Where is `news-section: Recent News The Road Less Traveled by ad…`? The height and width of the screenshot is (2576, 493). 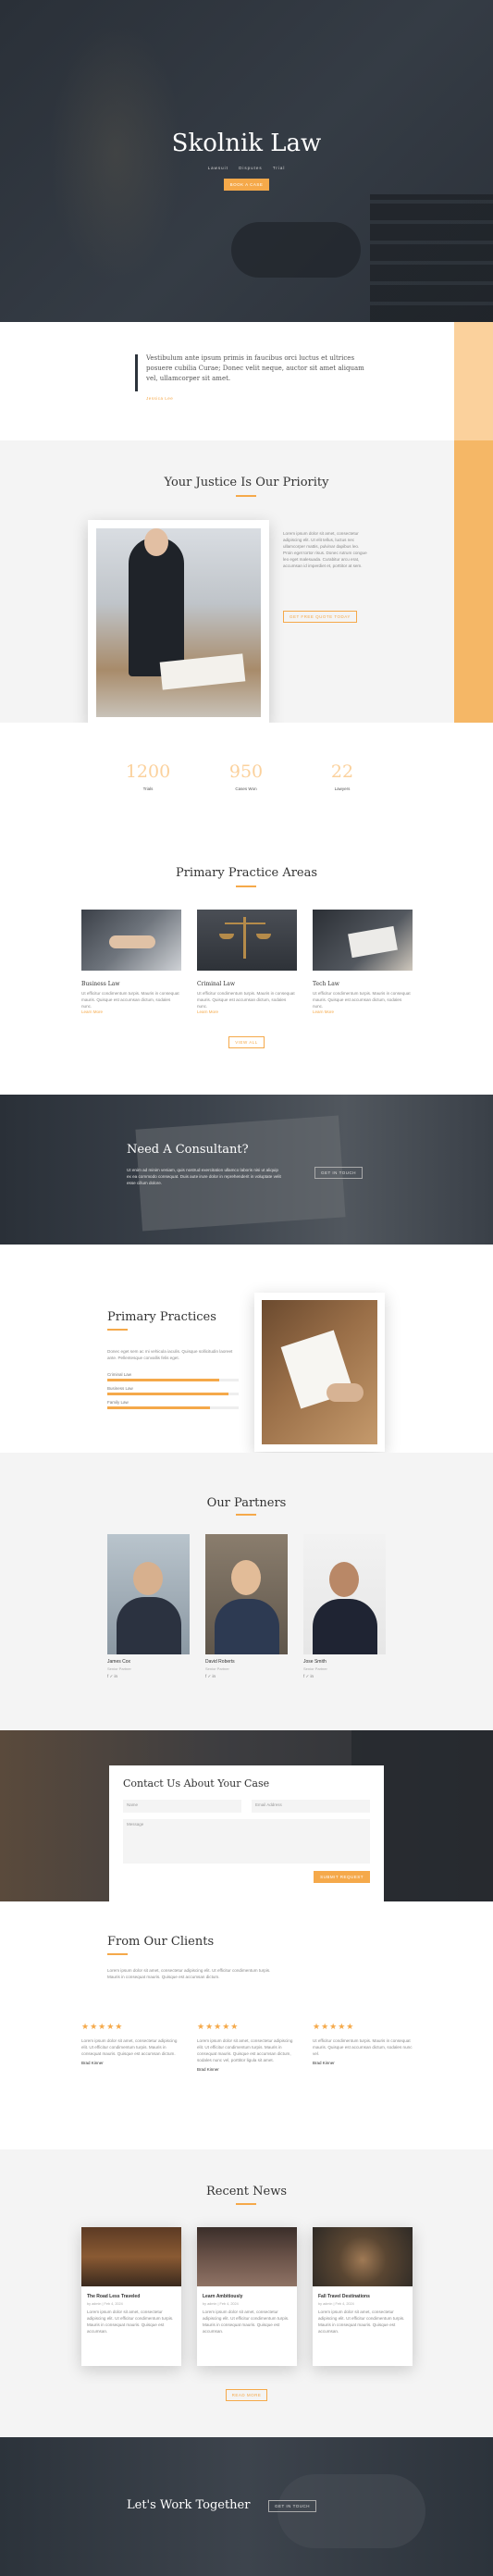 news-section: Recent News The Road Less Traveled by ad… is located at coordinates (246, 2293).